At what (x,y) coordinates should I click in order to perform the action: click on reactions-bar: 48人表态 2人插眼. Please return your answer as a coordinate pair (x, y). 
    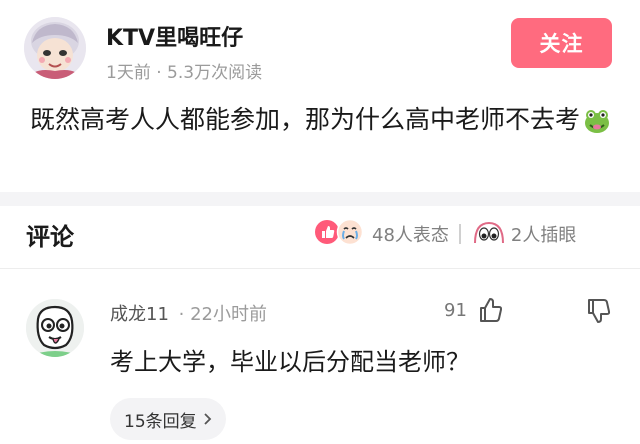
    Looking at the image, I should click on (445, 234).